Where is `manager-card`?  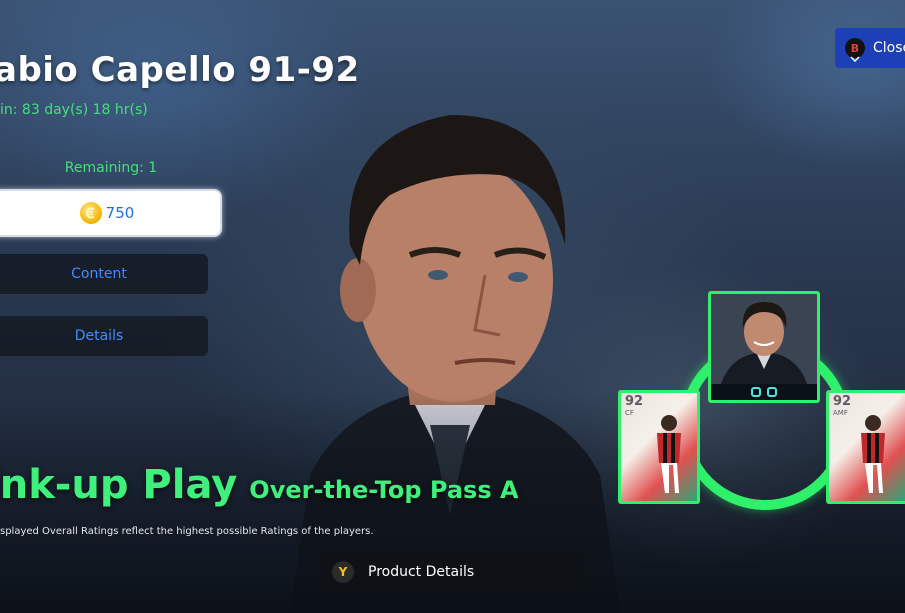
manager-card is located at coordinates (764, 347).